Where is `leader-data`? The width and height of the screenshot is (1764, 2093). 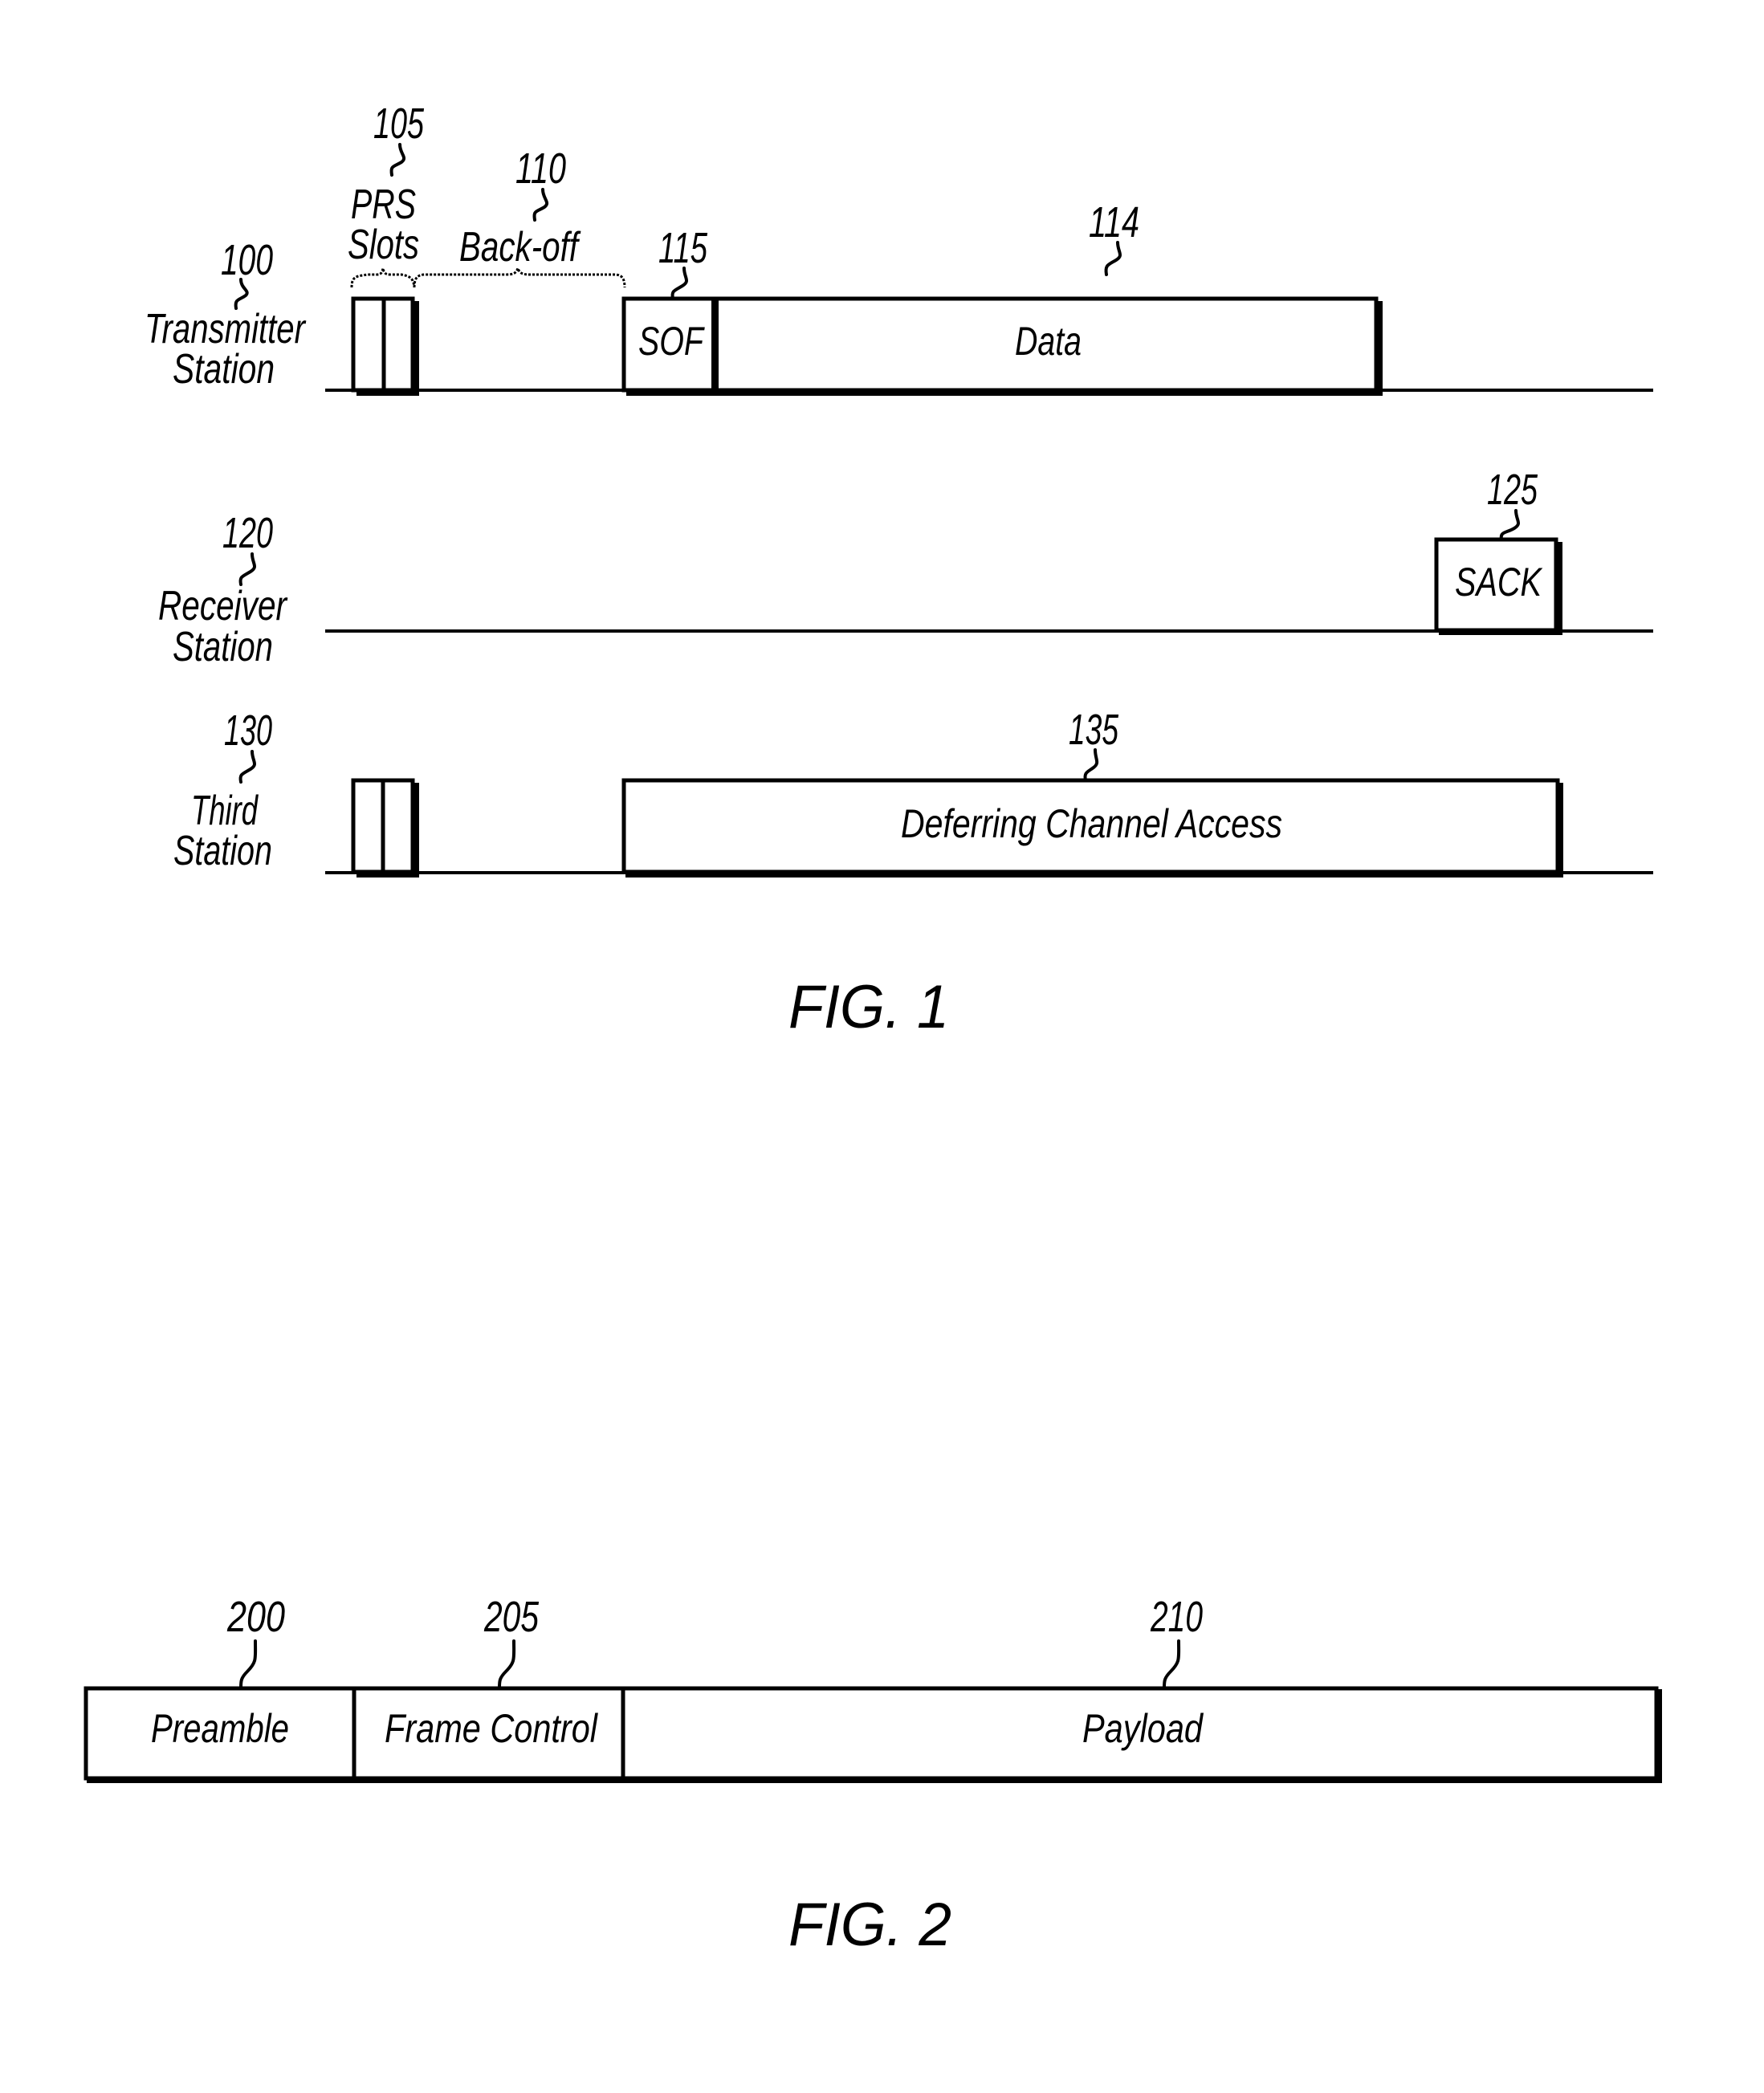 leader-data is located at coordinates (1113, 258).